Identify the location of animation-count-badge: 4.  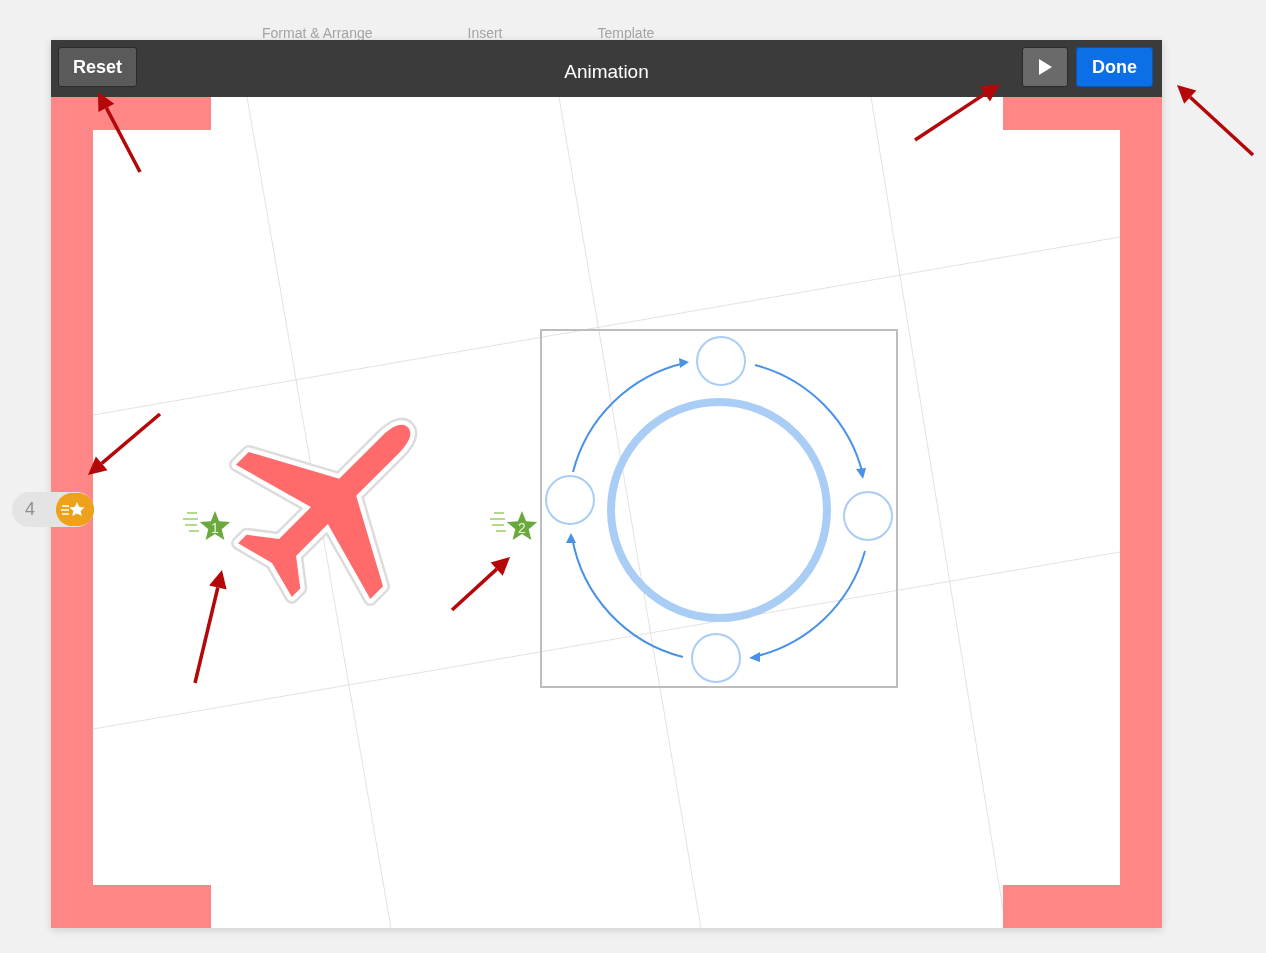
(53, 509).